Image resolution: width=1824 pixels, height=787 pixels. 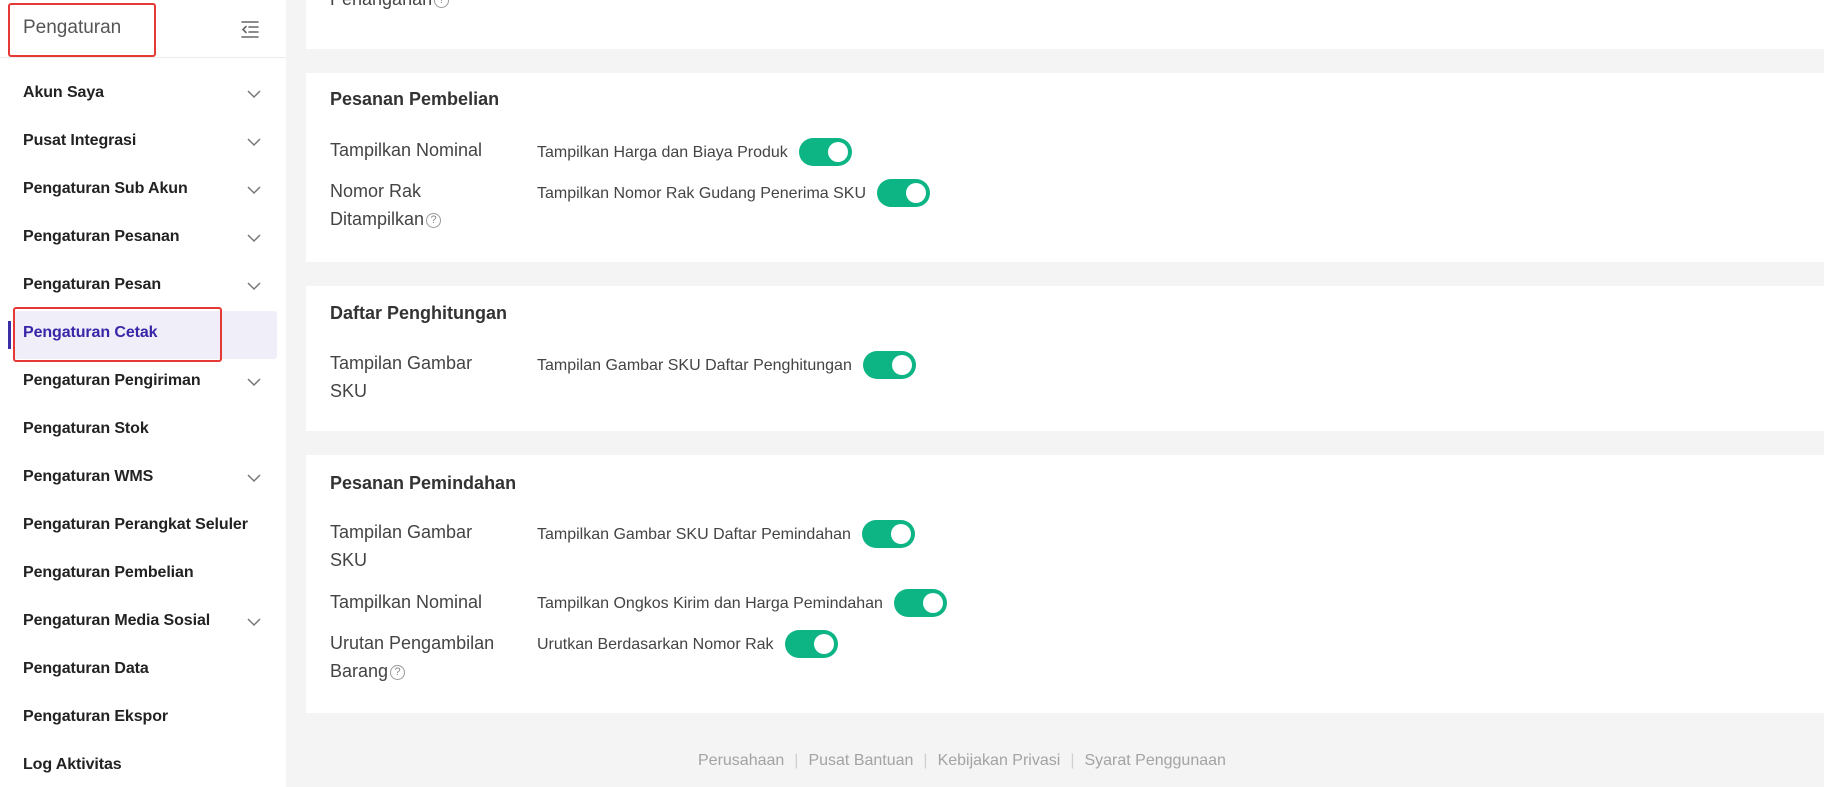 What do you see at coordinates (63, 92) in the screenshot?
I see `sidebar-item-label: Akun Saya` at bounding box center [63, 92].